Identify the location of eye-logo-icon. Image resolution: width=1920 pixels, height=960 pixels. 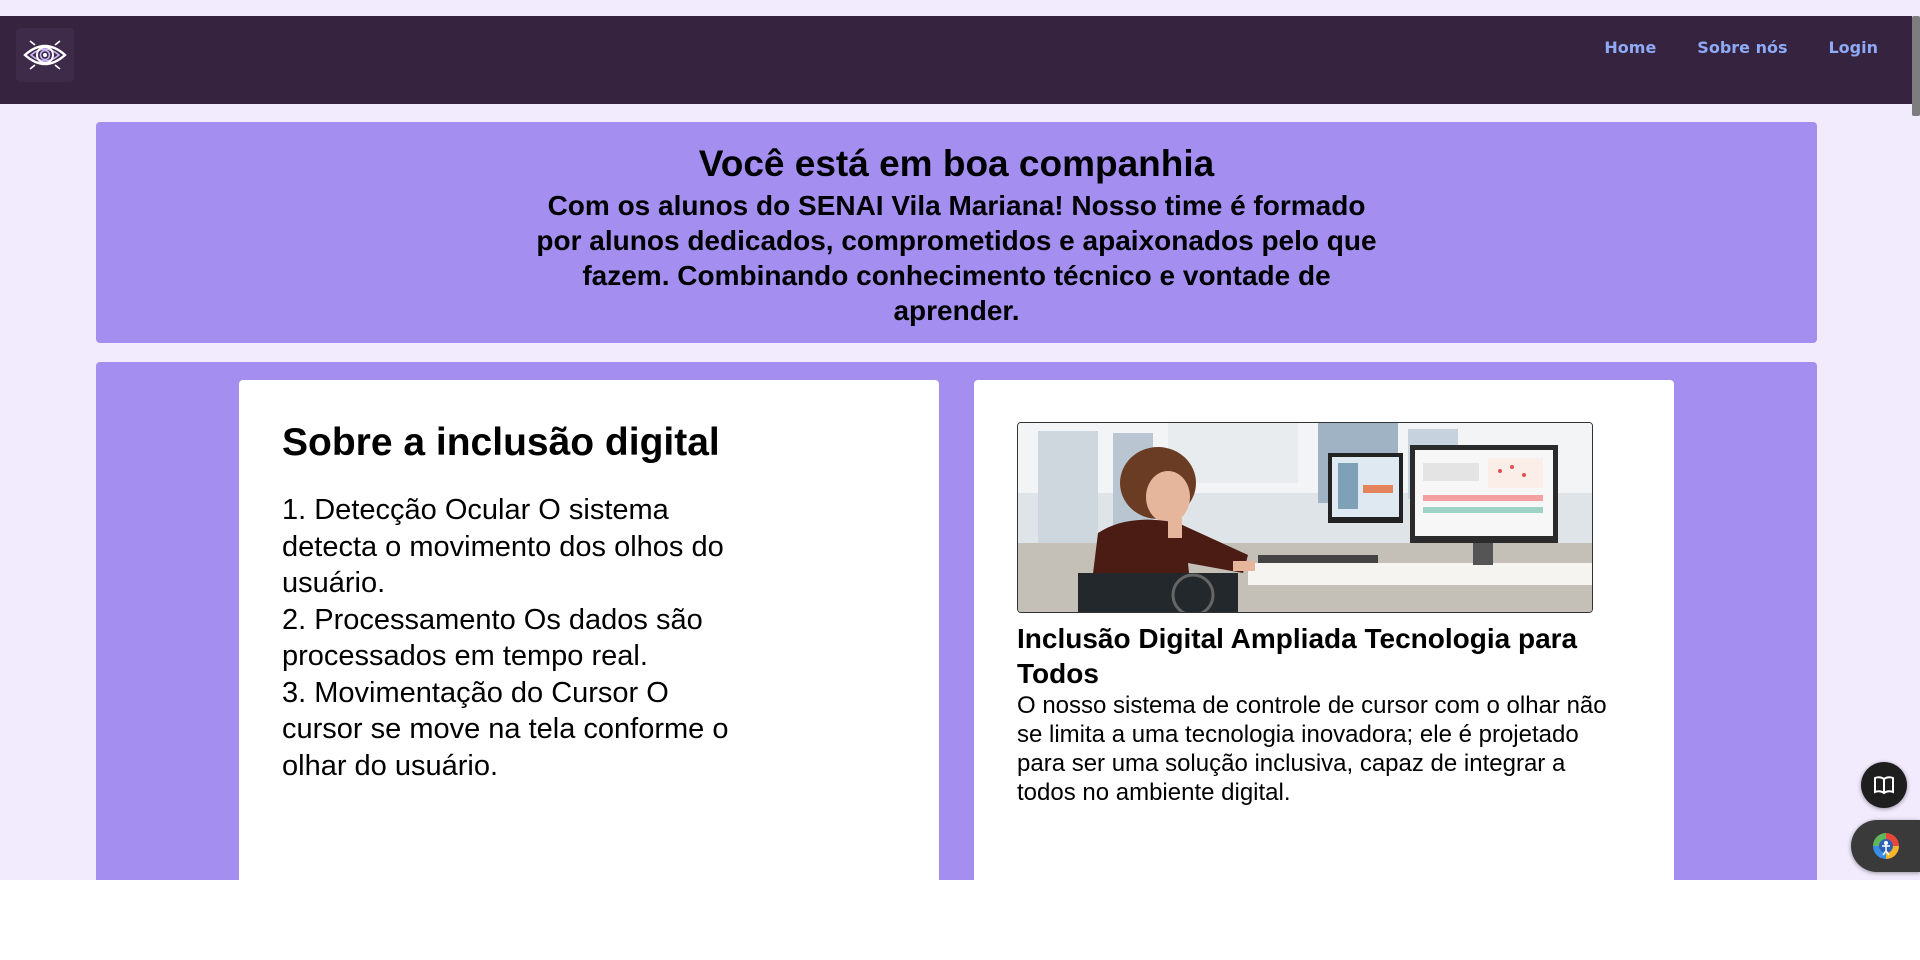
(45, 55).